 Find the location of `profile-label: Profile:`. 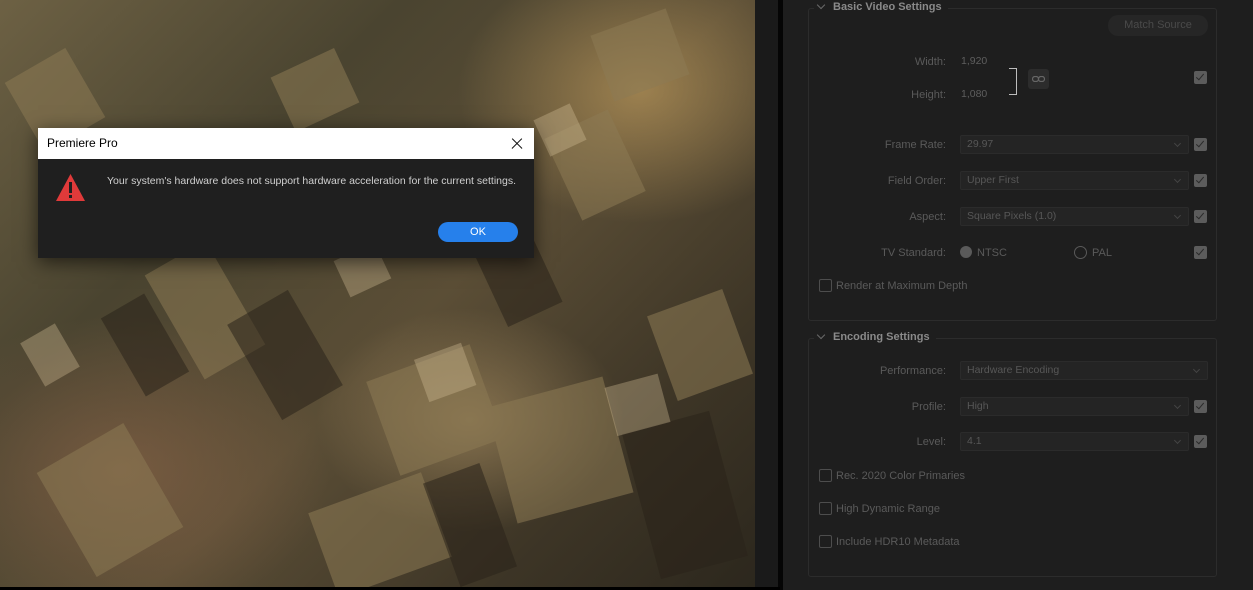

profile-label: Profile: is located at coordinates (928, 407).